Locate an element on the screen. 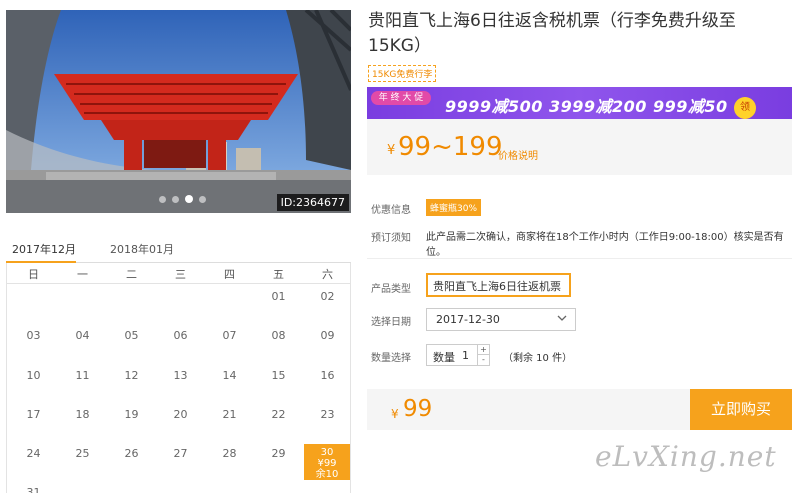 This screenshot has height=493, width=800. calendar-day: 16 is located at coordinates (327, 375).